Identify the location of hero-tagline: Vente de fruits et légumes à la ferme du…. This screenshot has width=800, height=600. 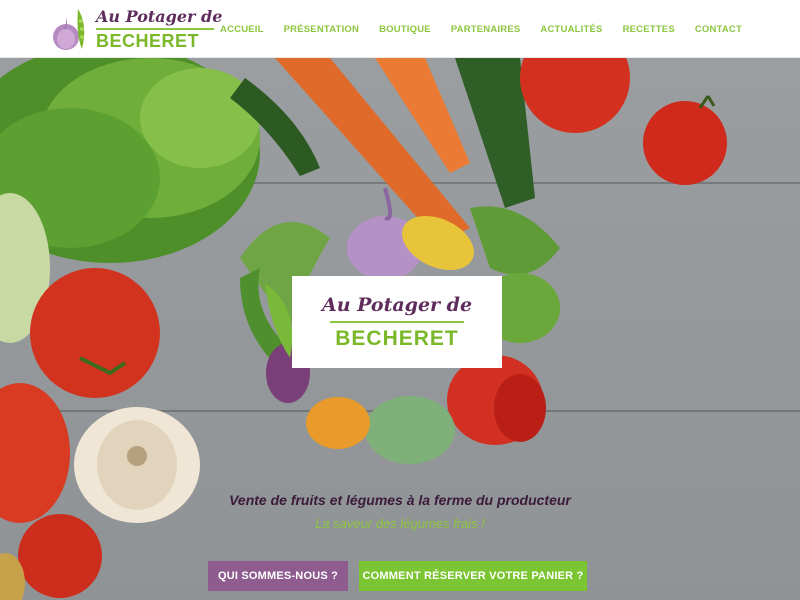
(400, 500).